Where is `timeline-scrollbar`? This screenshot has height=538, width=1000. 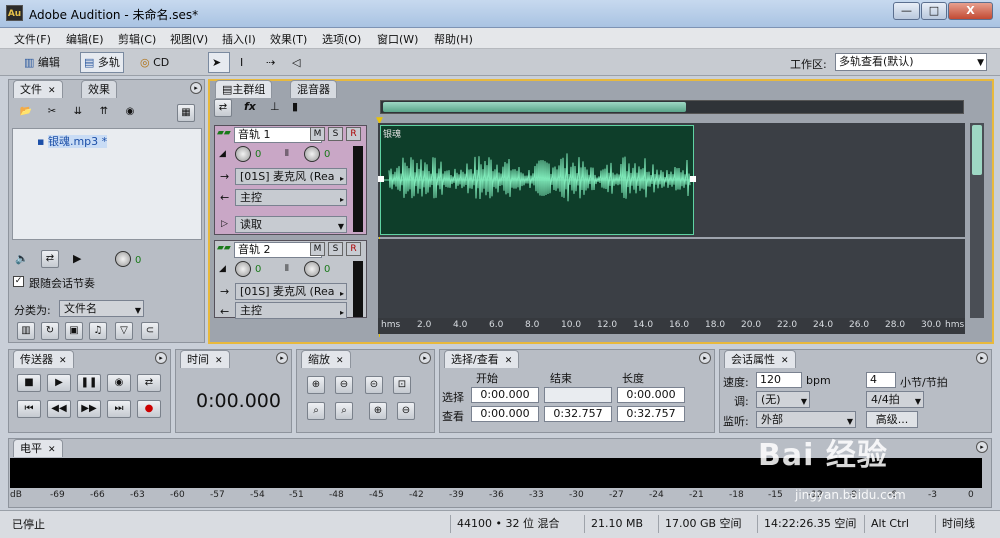
timeline-scrollbar is located at coordinates (672, 107).